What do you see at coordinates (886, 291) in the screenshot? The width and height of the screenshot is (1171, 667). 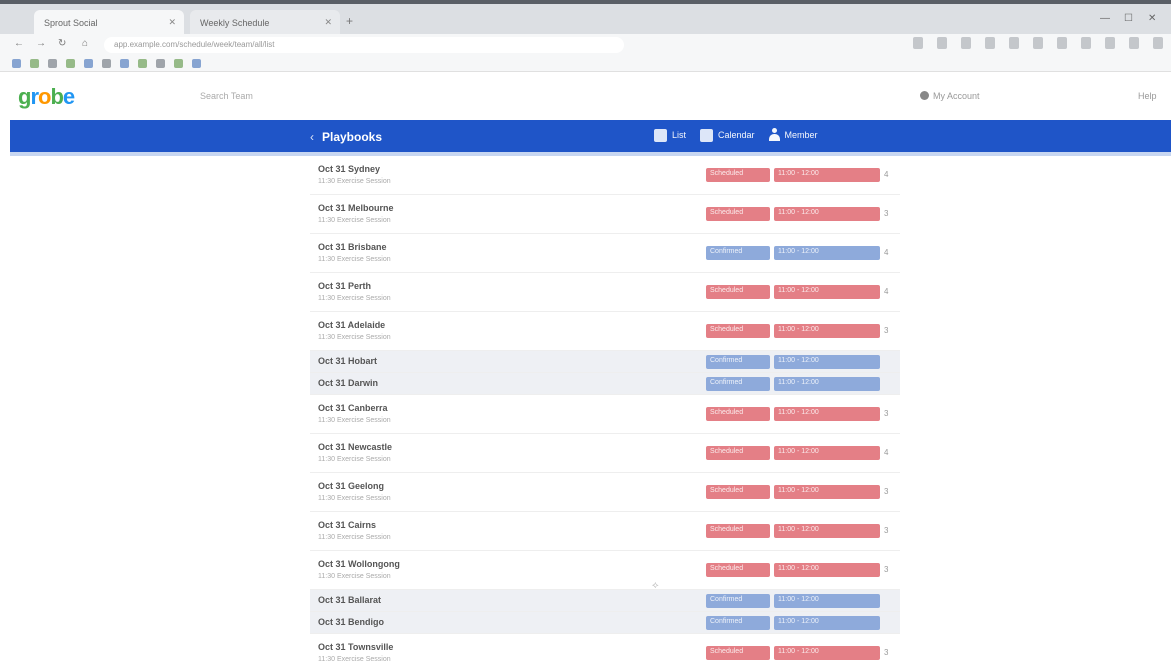 I see `item-count: 4` at bounding box center [886, 291].